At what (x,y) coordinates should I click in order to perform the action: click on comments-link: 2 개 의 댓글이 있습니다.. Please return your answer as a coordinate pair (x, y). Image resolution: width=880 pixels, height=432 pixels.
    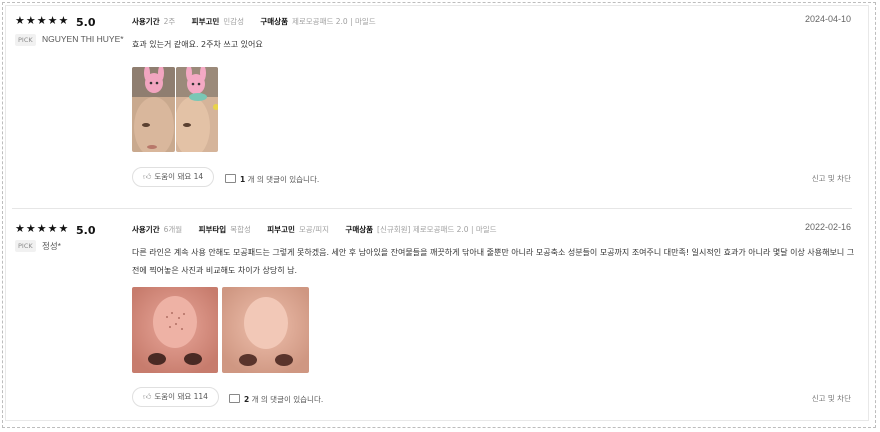
    Looking at the image, I should click on (276, 399).